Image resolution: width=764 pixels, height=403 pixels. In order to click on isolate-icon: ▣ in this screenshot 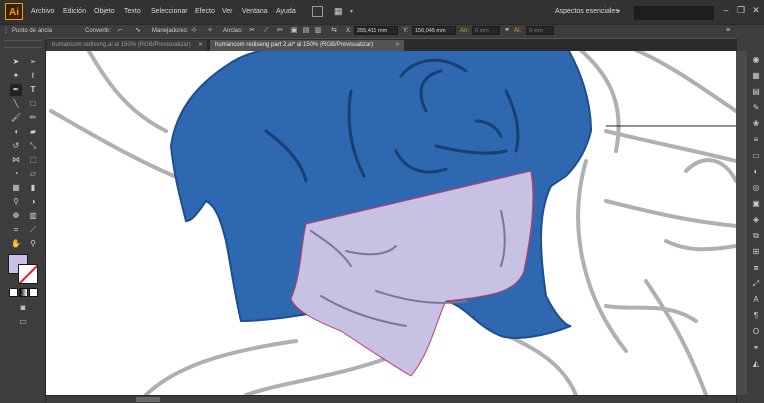, I will do `click(294, 31)`.